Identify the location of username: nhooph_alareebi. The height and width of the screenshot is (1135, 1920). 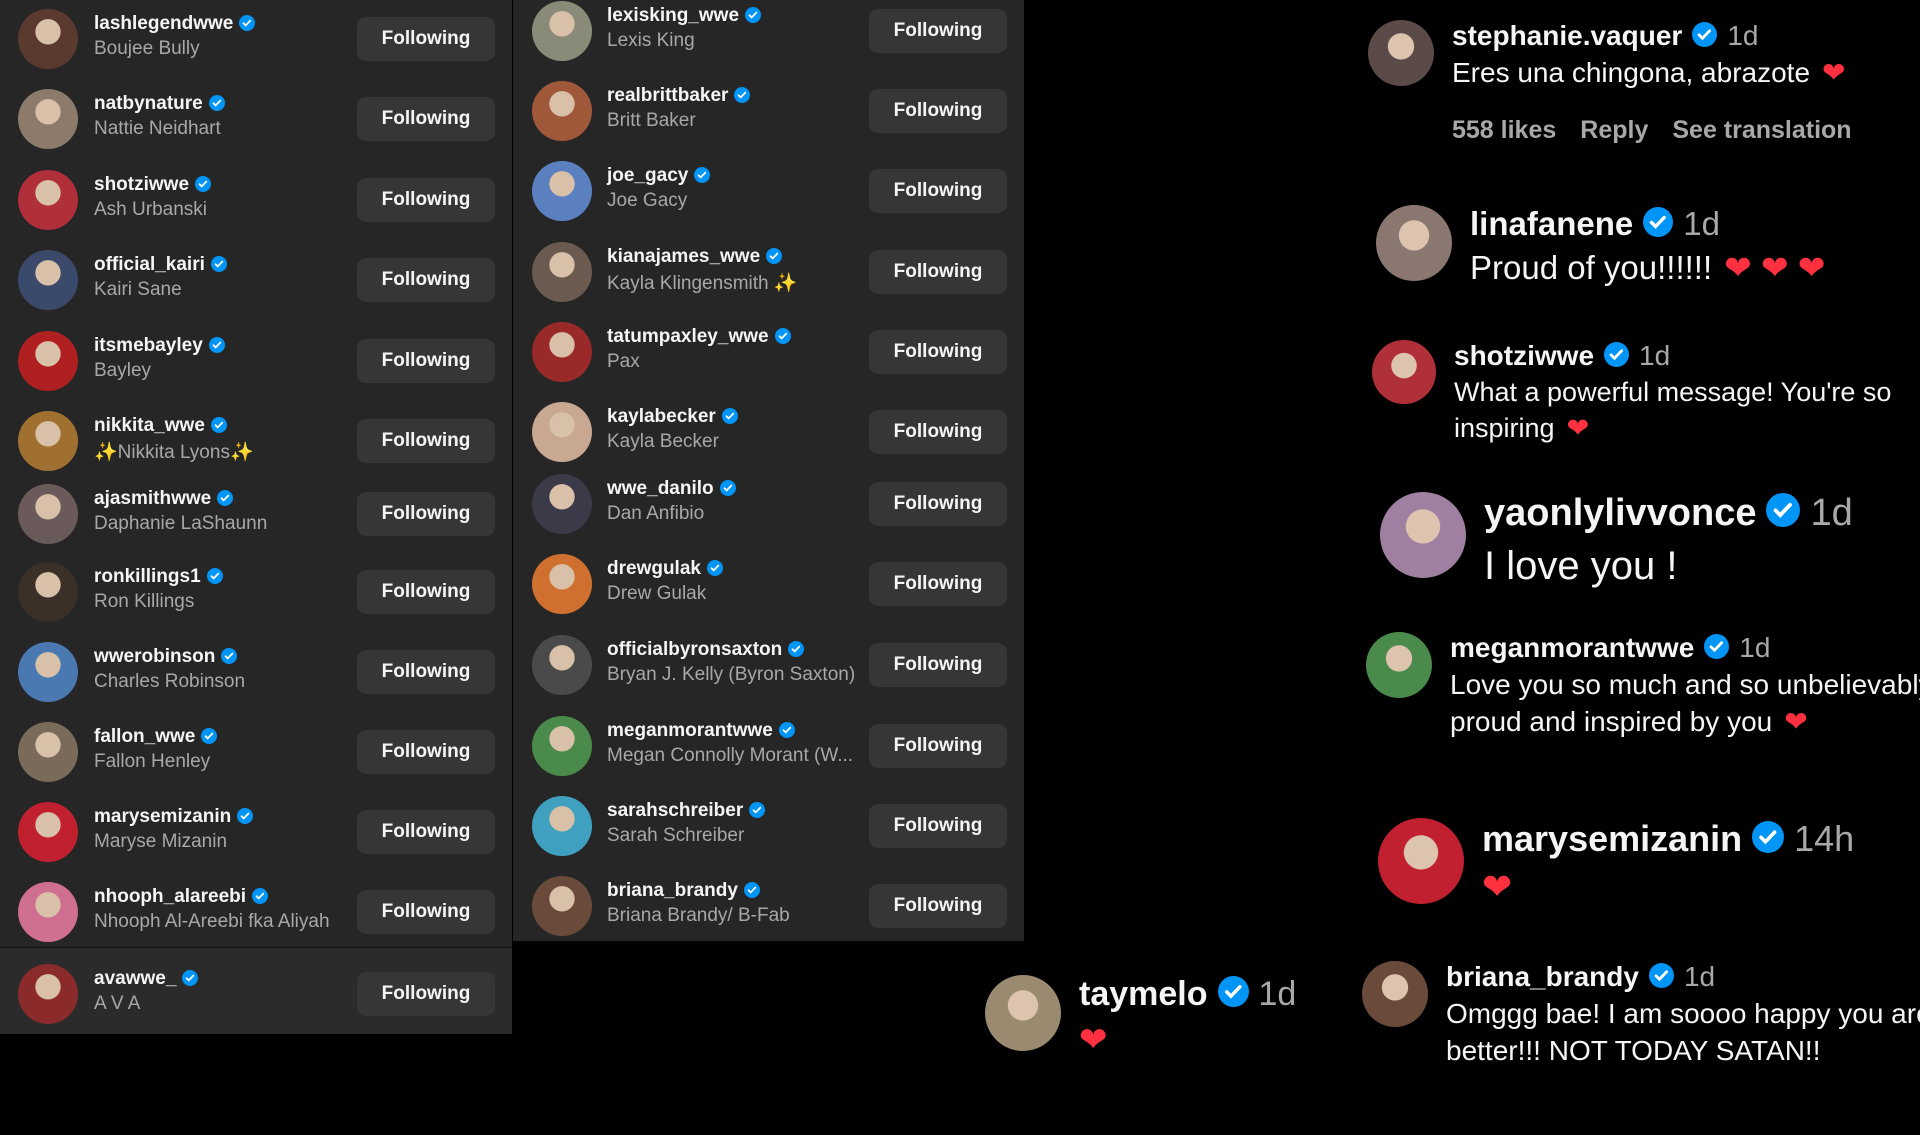
(181, 897).